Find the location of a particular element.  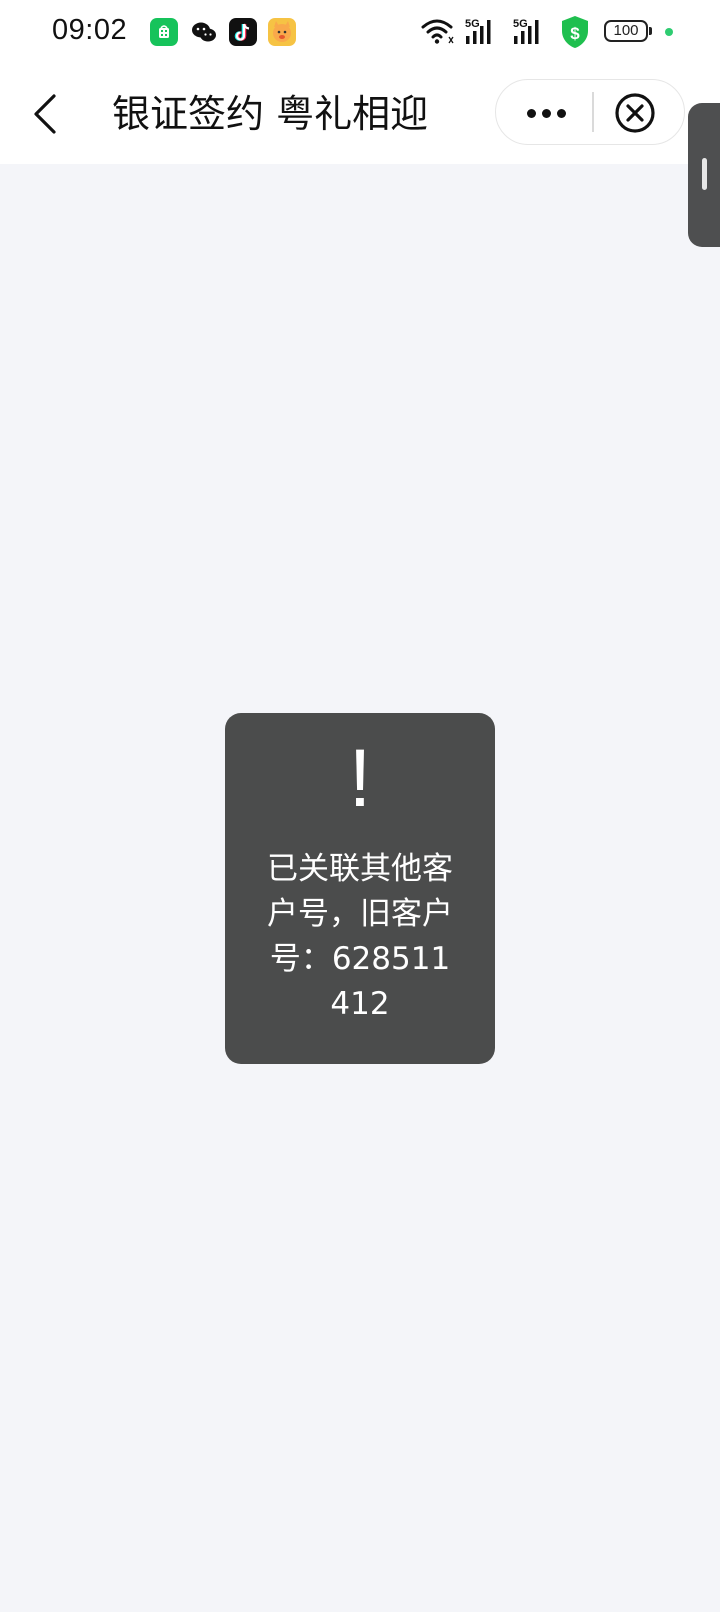

more-button is located at coordinates (544, 113).